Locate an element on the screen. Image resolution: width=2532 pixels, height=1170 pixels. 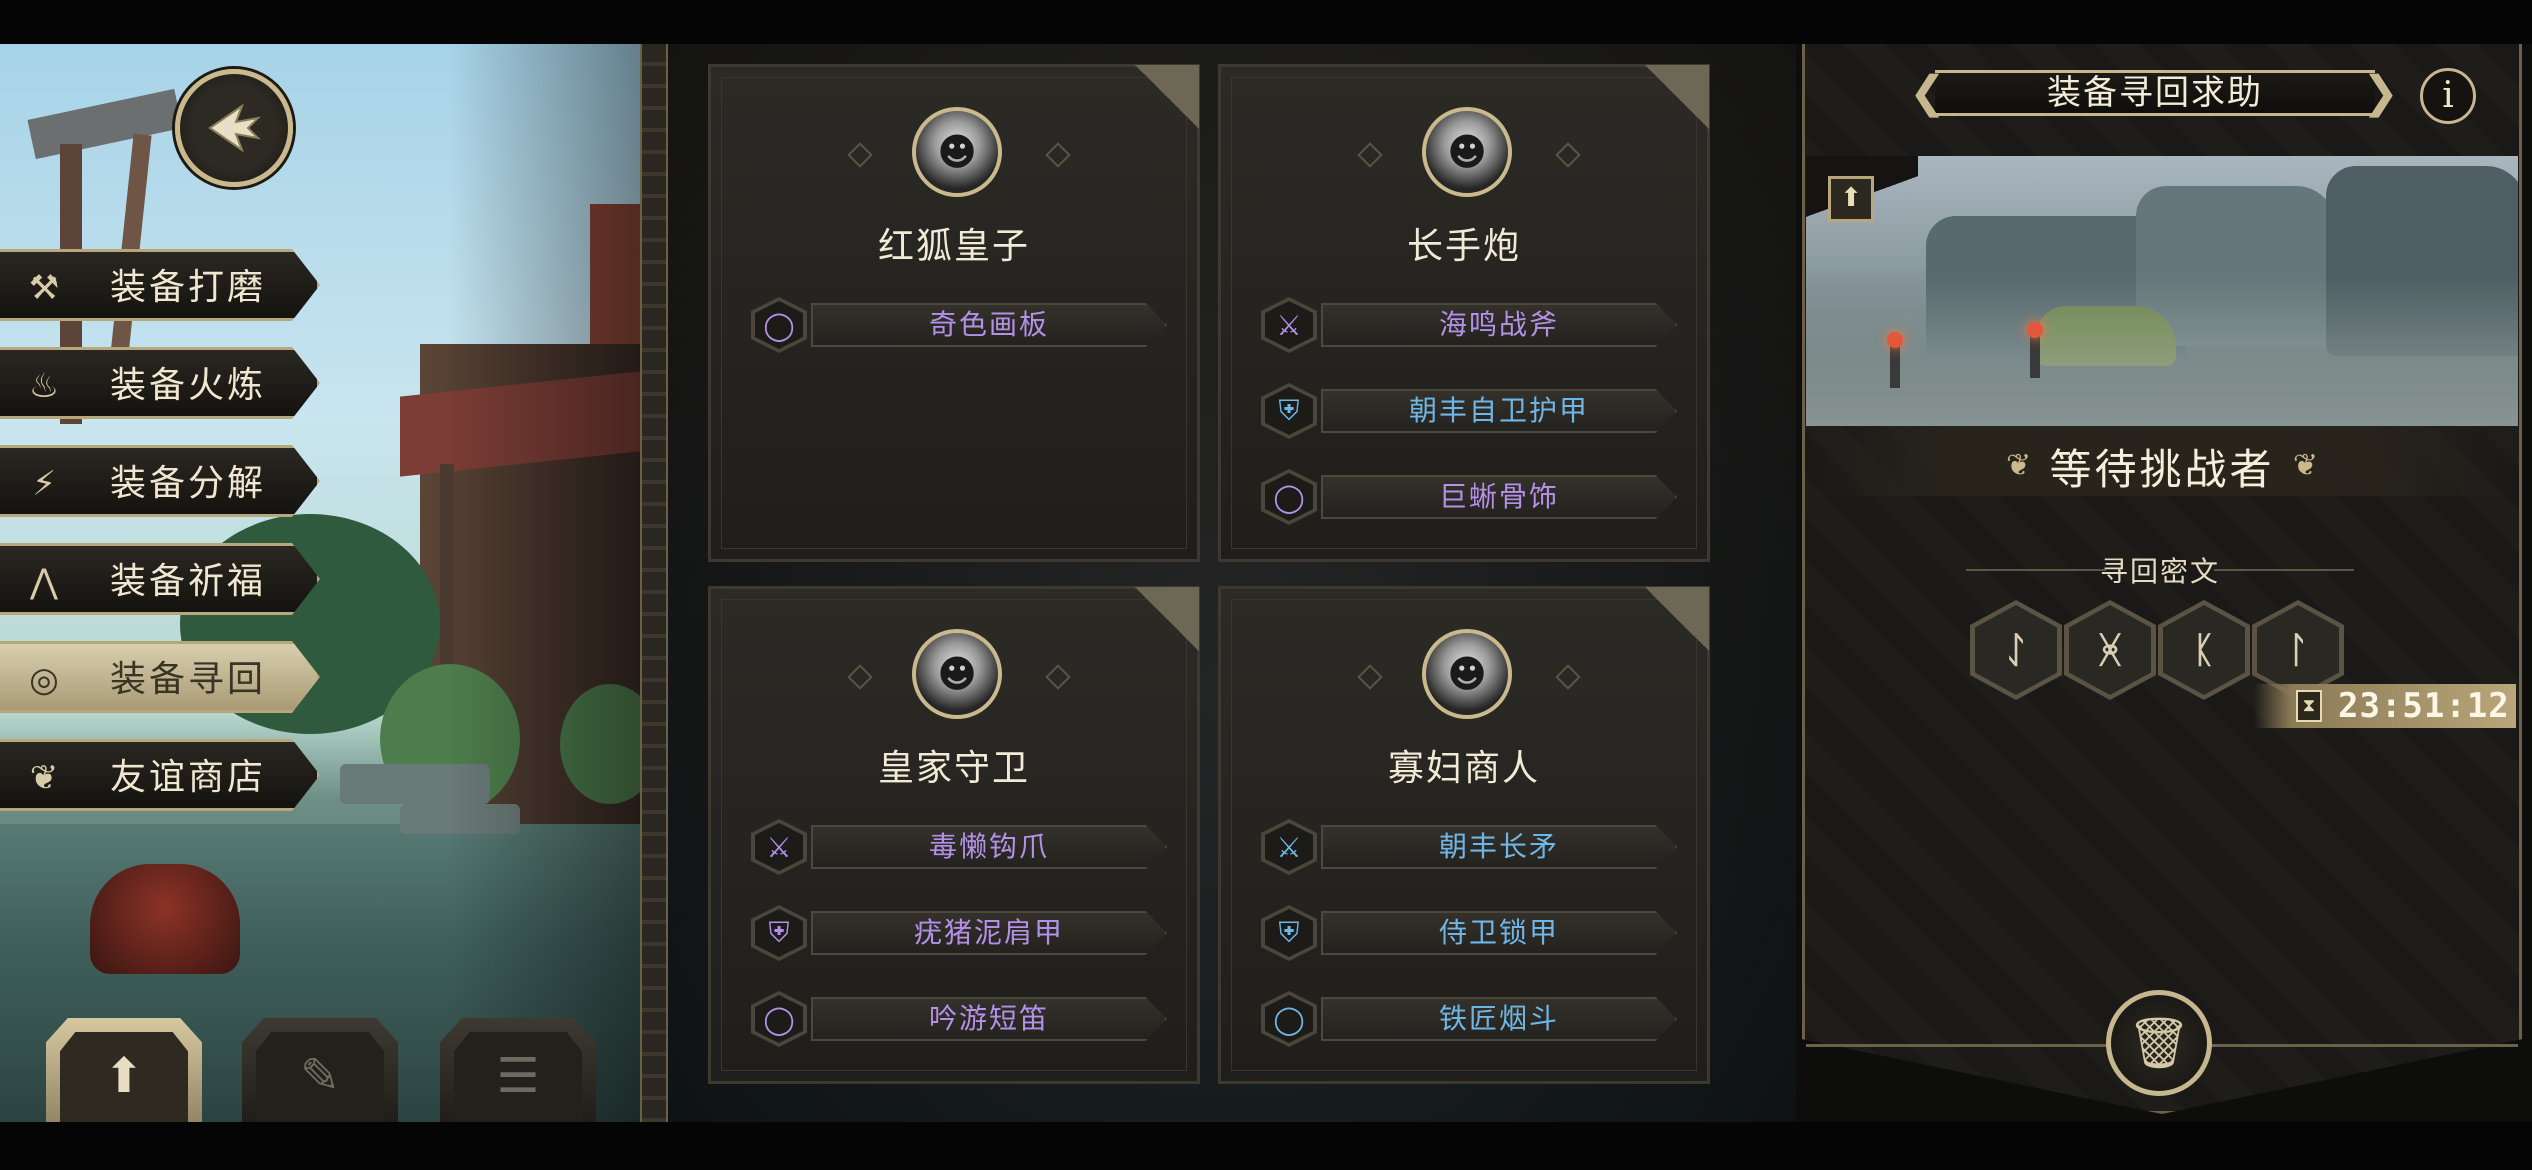
quill-tool-button: ✎ is located at coordinates (320, 1070).